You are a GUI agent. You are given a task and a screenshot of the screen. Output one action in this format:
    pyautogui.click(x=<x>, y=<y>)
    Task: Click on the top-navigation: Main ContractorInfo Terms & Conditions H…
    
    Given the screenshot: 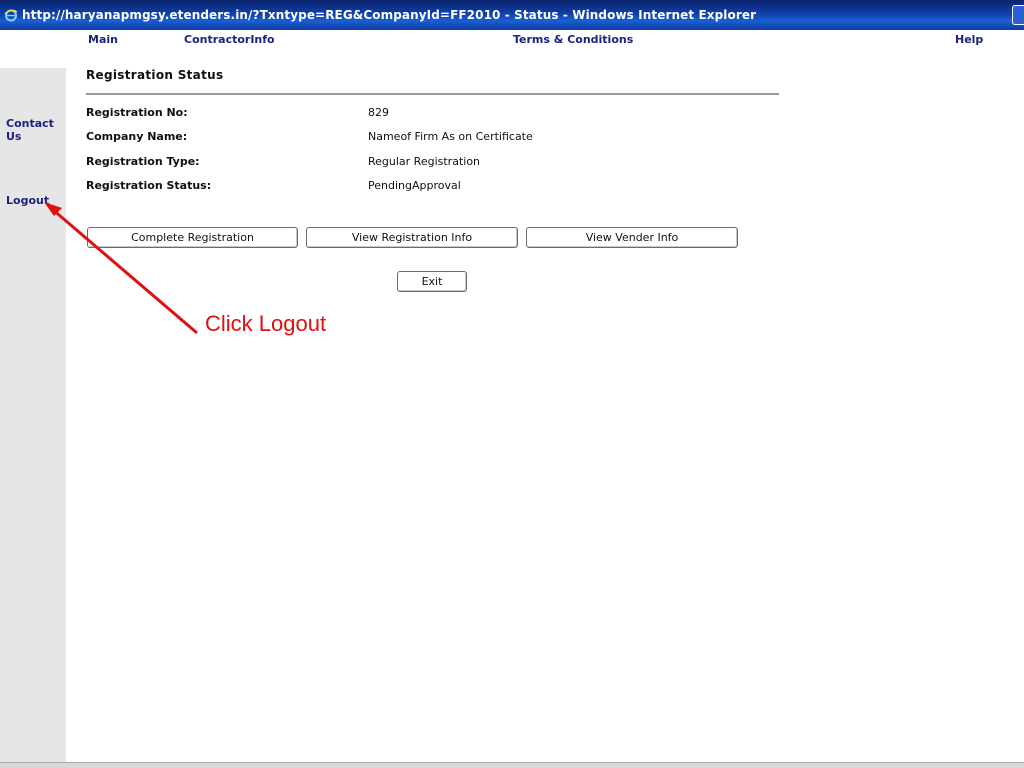 What is the action you would take?
    pyautogui.click(x=512, y=41)
    